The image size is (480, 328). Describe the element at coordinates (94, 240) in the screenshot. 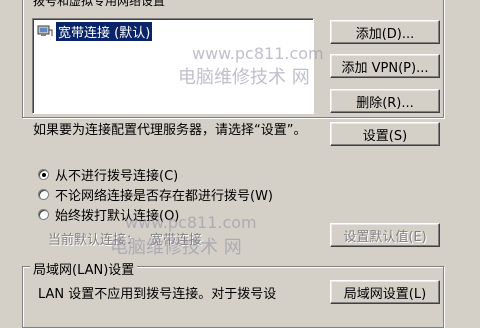

I see `current-default-label: 当前默认连接：` at that location.